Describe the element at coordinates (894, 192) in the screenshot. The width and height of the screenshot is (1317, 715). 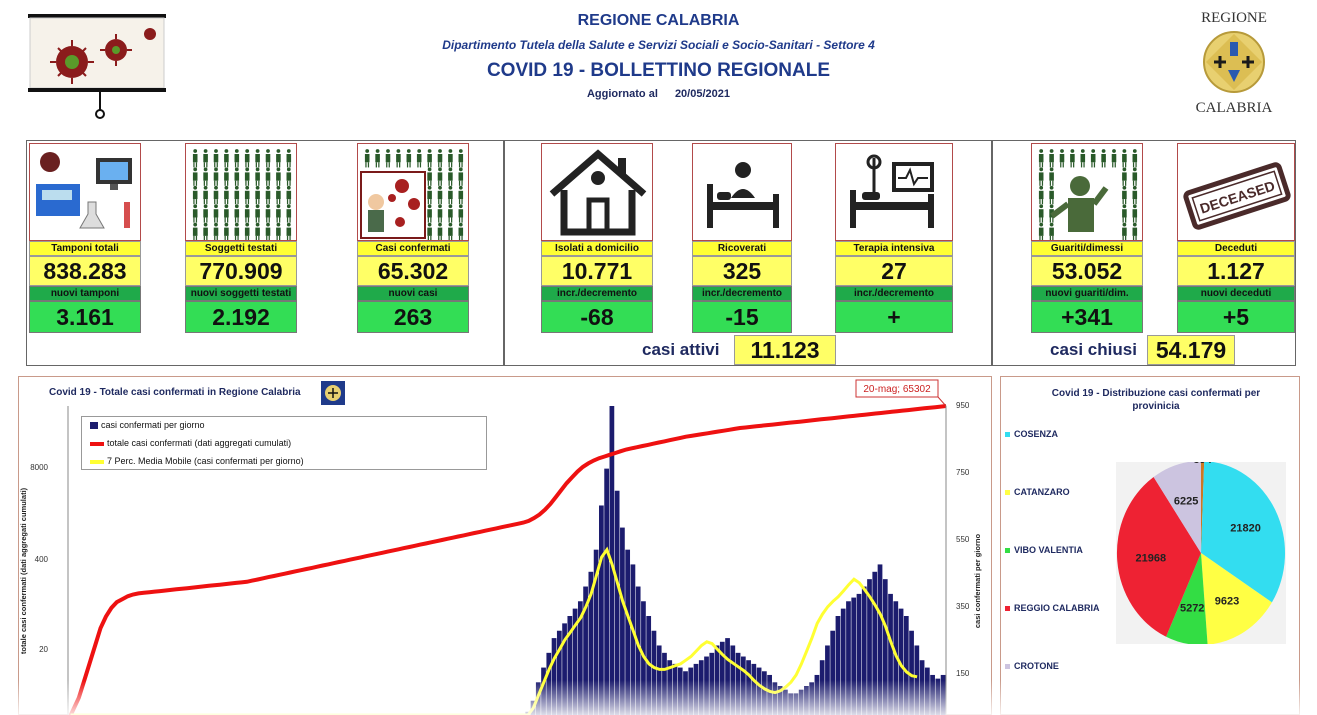
I see `icu-bed-icon` at that location.